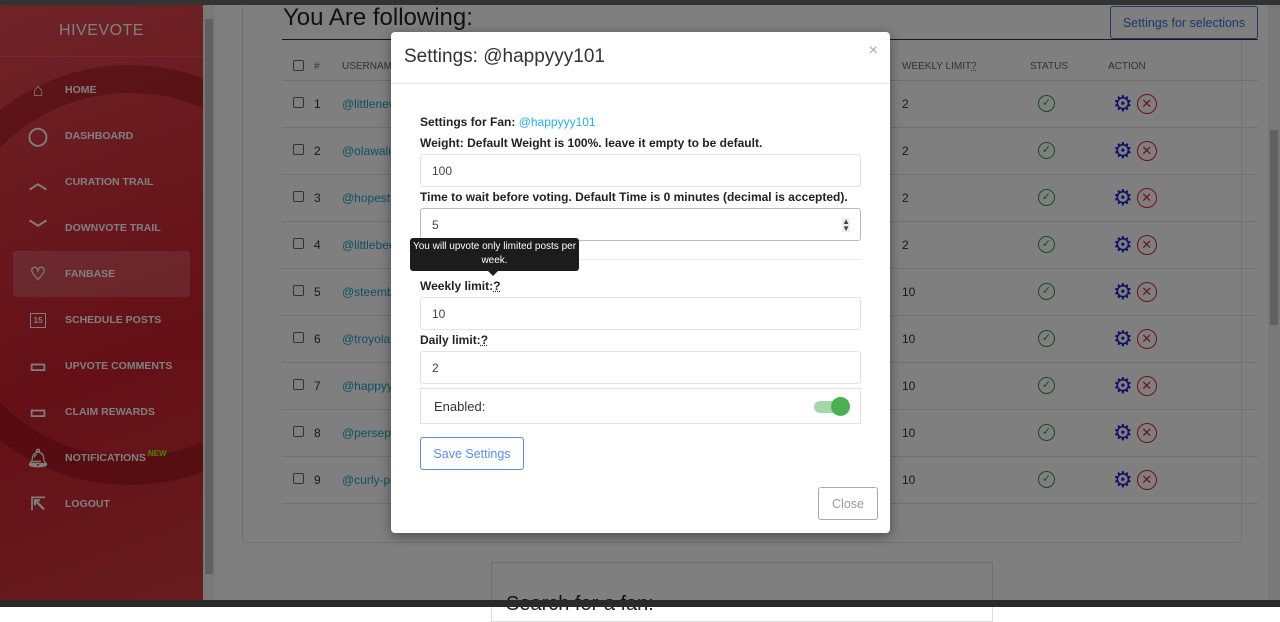 The width and height of the screenshot is (1280, 622). Describe the element at coordinates (557, 122) in the screenshot. I see `fan-link: @happyyy101` at that location.